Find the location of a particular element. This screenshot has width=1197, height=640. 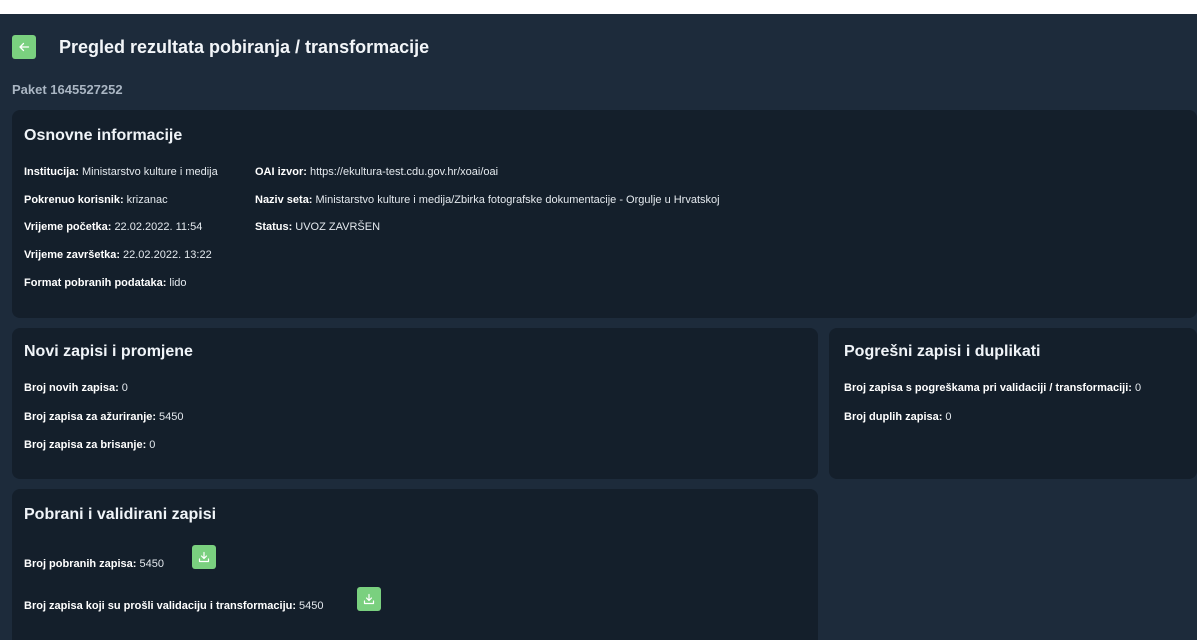

set-name-label: Naziv seta: is located at coordinates (284, 200).